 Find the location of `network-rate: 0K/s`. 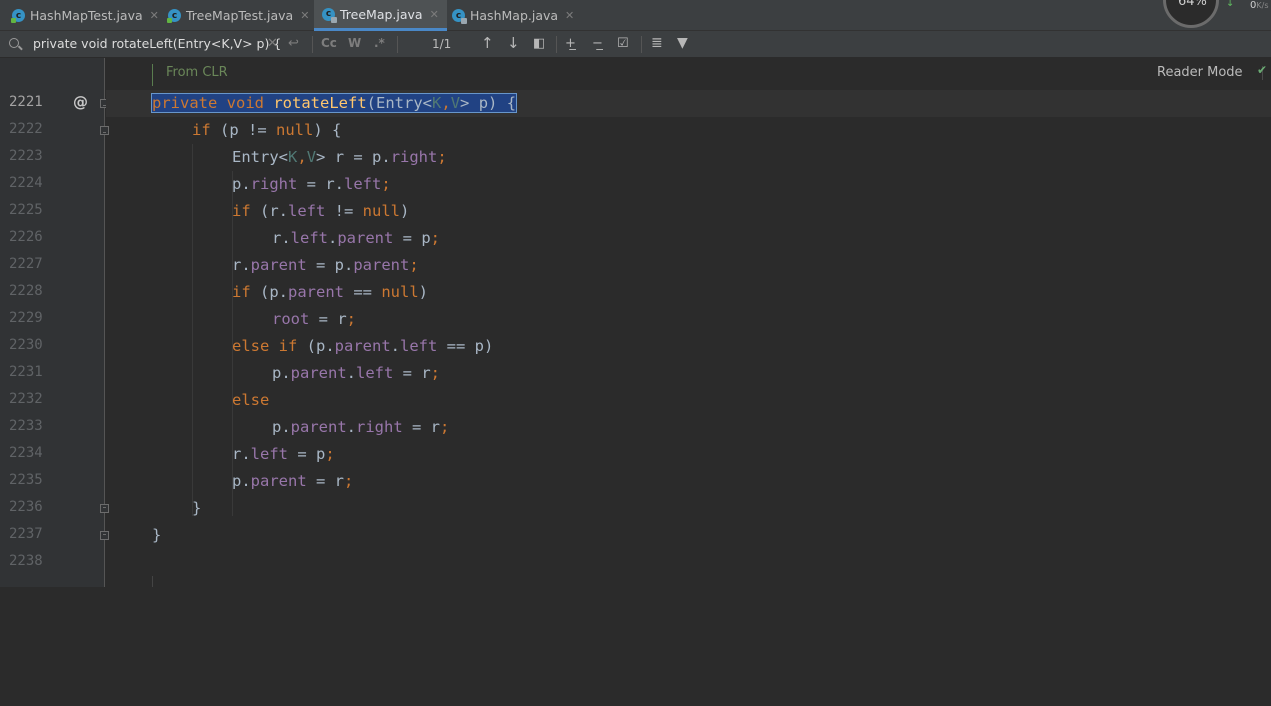

network-rate: 0K/s is located at coordinates (1259, 5).